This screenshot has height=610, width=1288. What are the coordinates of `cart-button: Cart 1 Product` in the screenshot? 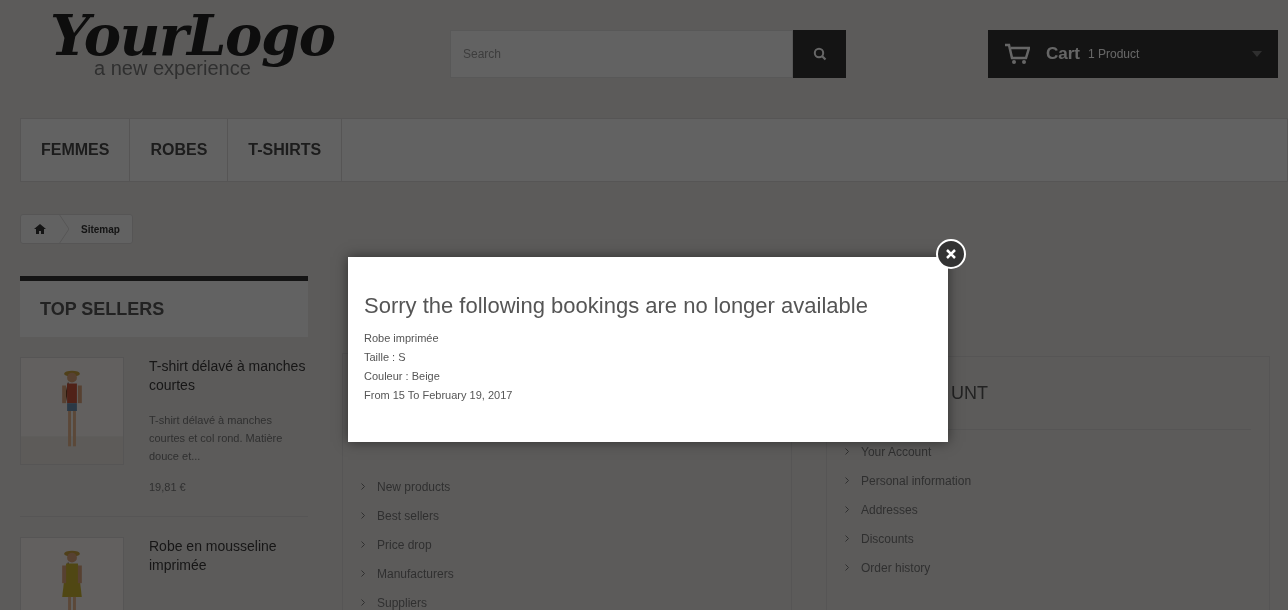 It's located at (1133, 54).